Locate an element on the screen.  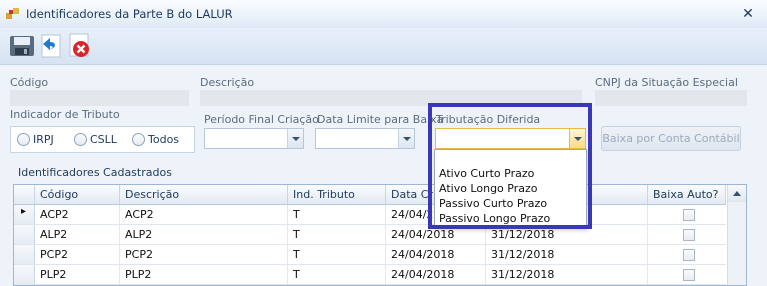
cell-descricao: PLP2 is located at coordinates (204, 274).